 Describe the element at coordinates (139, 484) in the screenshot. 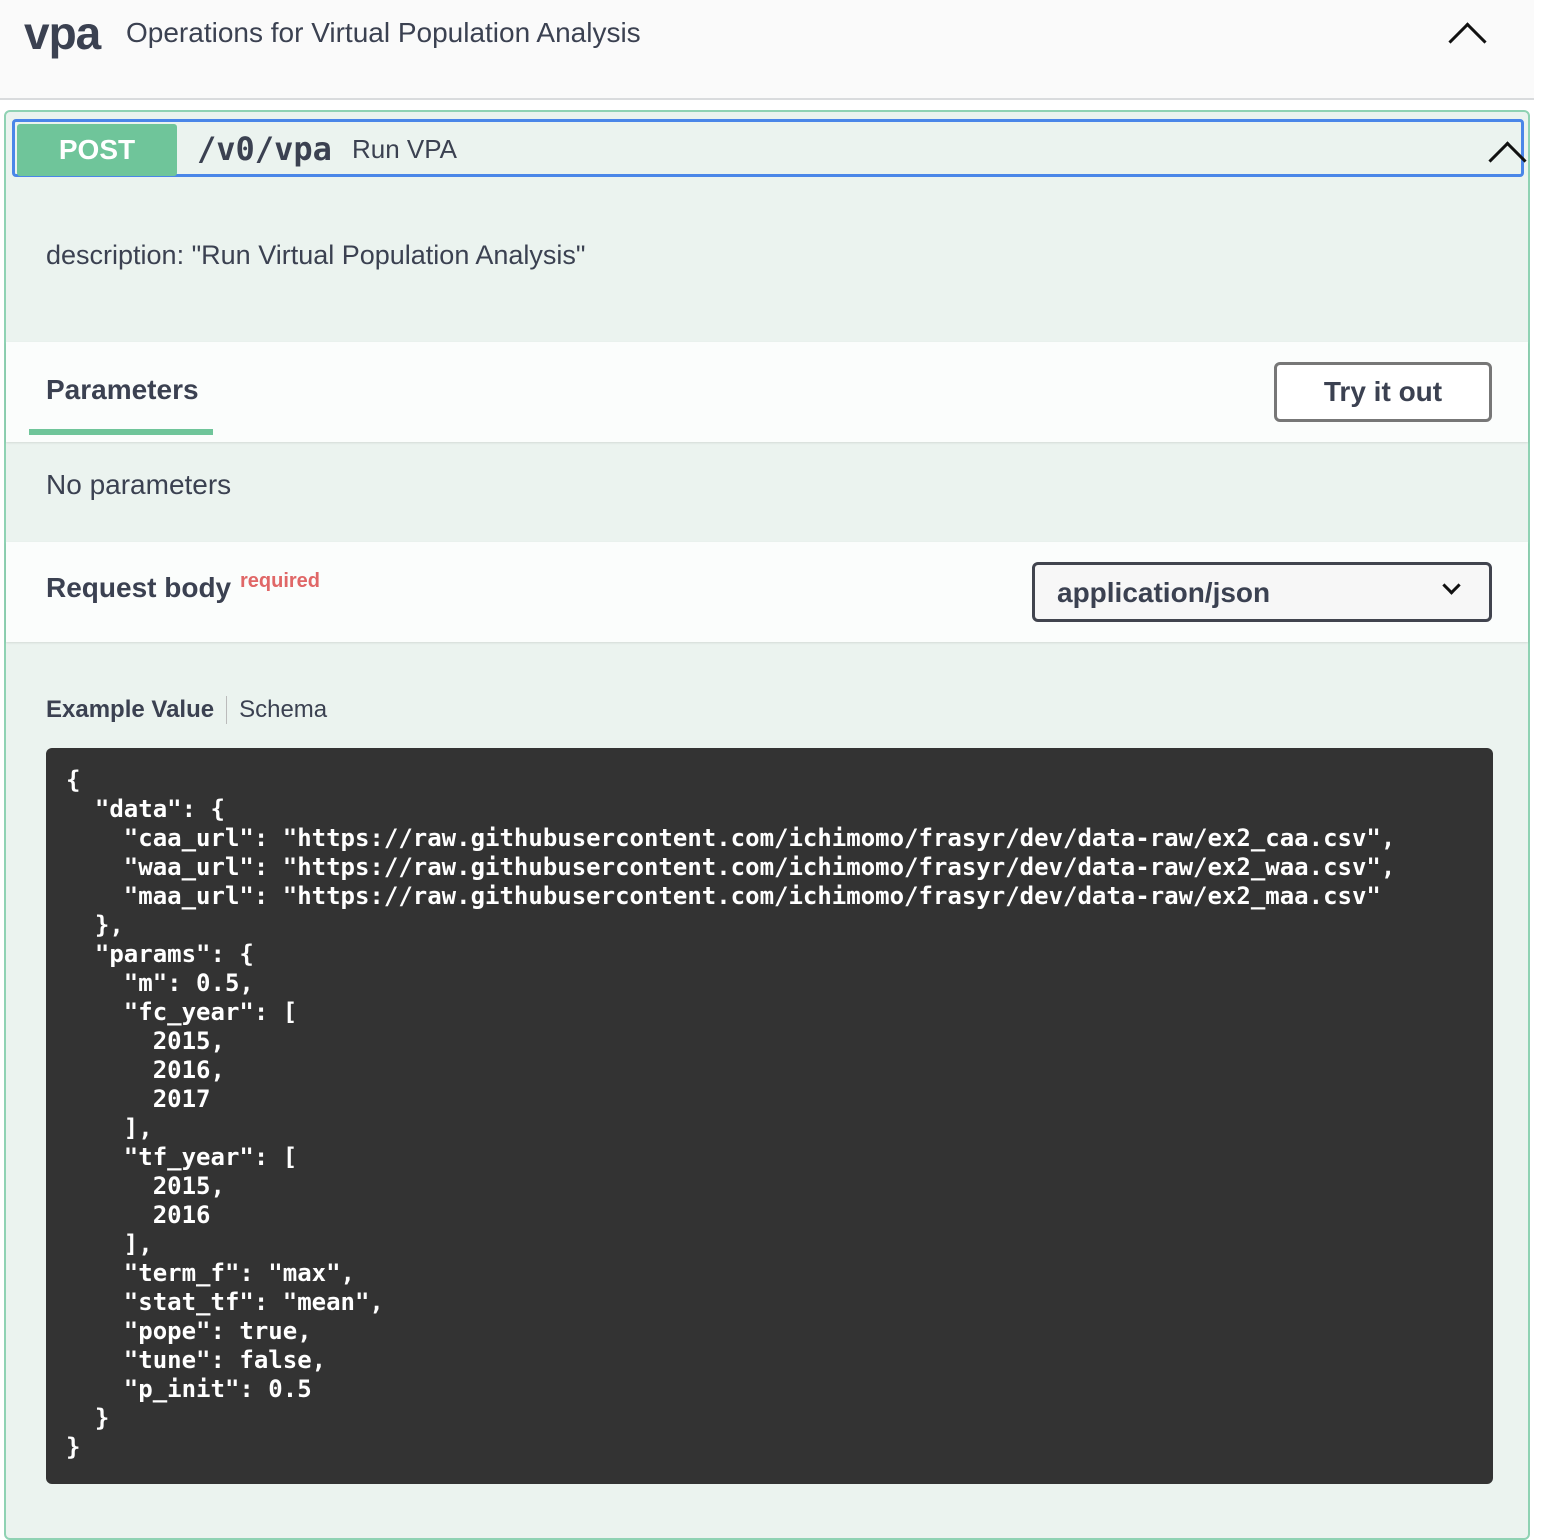

I see `no-parameters-text: No parameters` at that location.